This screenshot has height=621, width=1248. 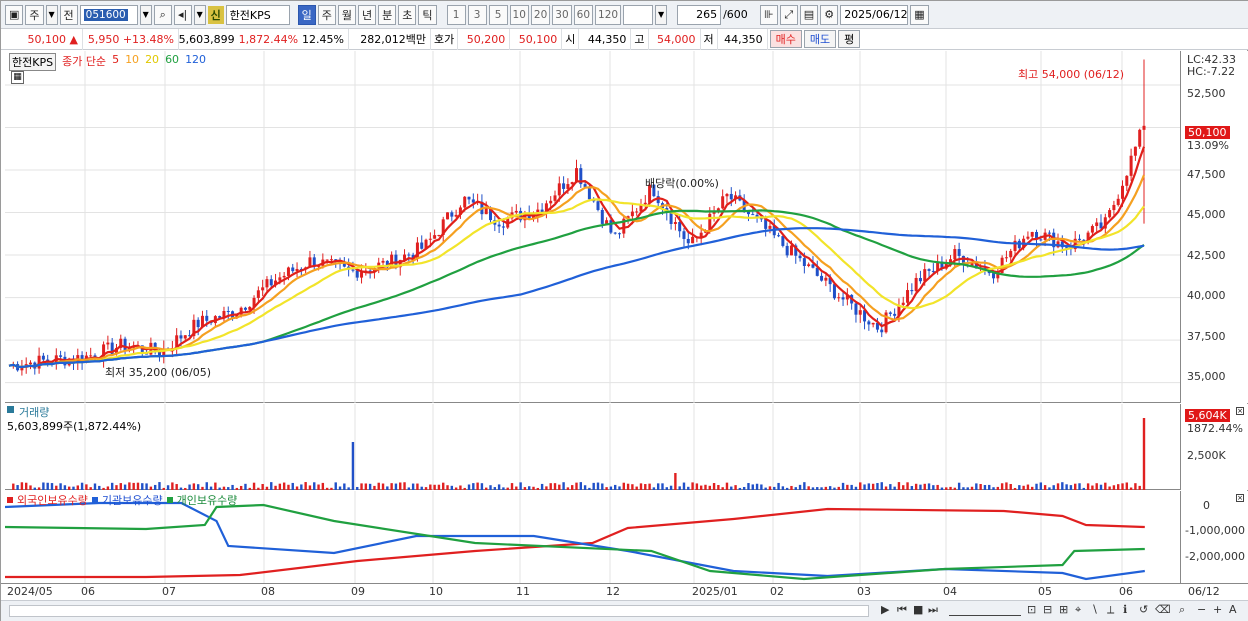 What do you see at coordinates (172, 59) in the screenshot?
I see `legend-ma60: 60` at bounding box center [172, 59].